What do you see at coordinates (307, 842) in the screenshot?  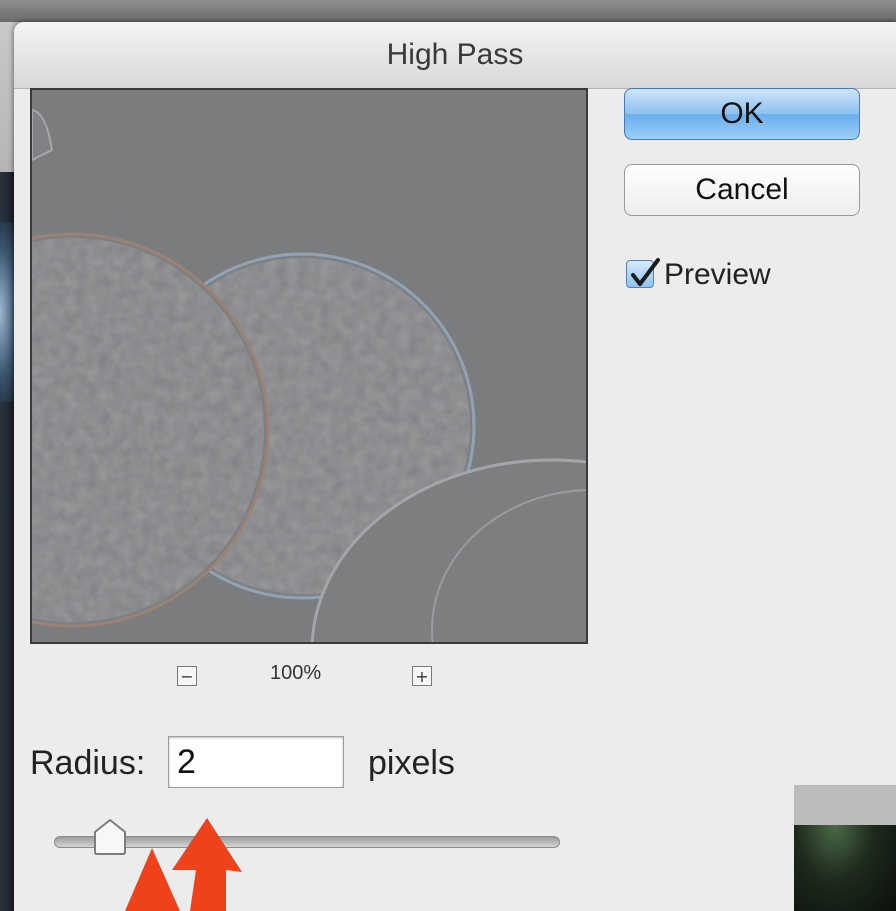 I see `radius-slider-track` at bounding box center [307, 842].